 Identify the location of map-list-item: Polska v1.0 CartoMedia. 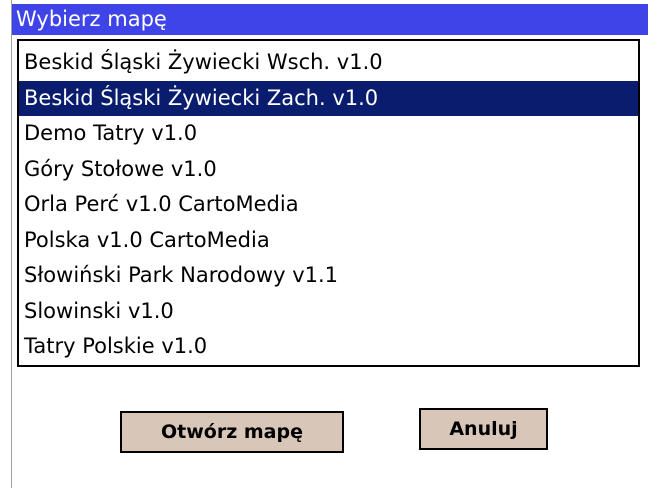
(328, 241).